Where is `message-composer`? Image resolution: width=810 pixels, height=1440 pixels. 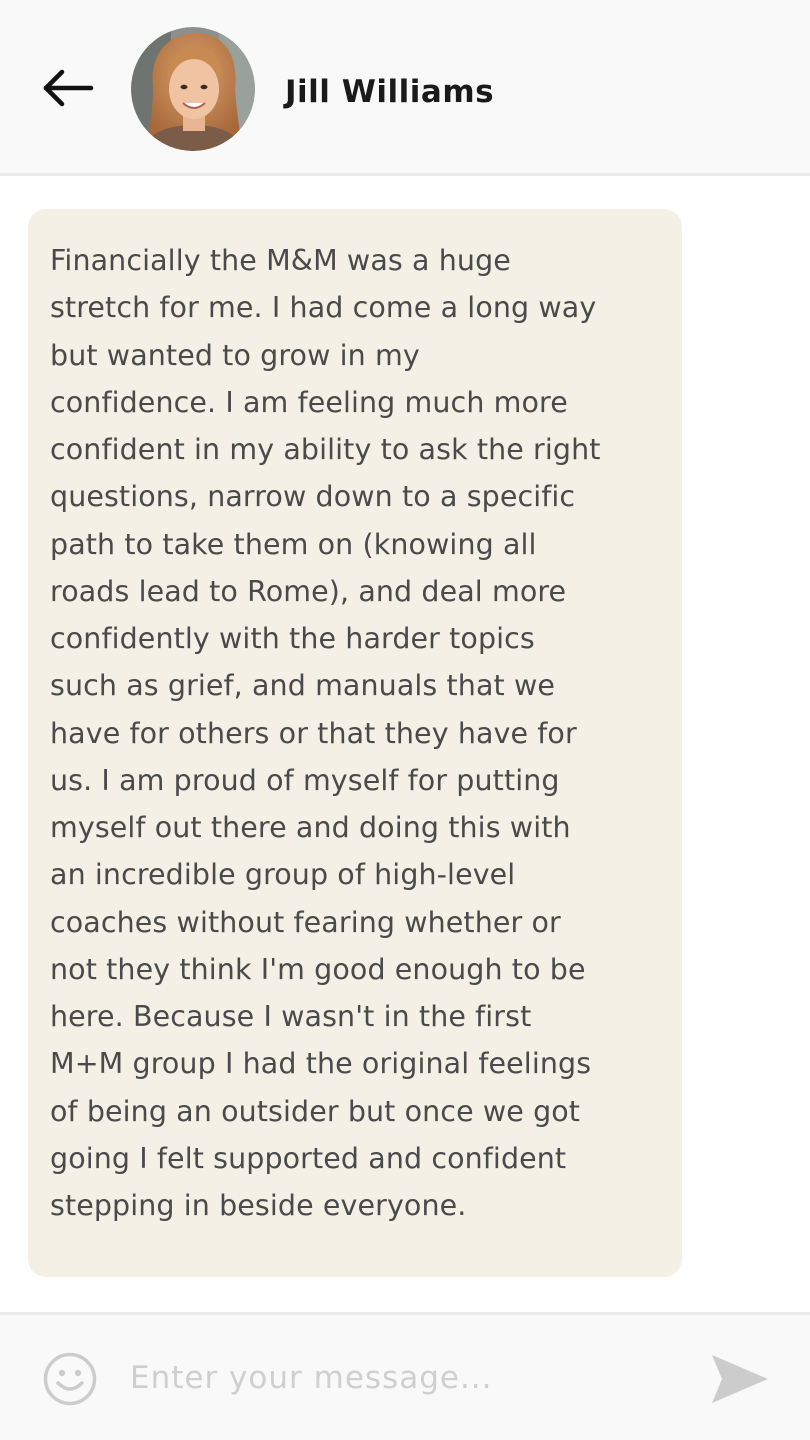
message-composer is located at coordinates (405, 1376).